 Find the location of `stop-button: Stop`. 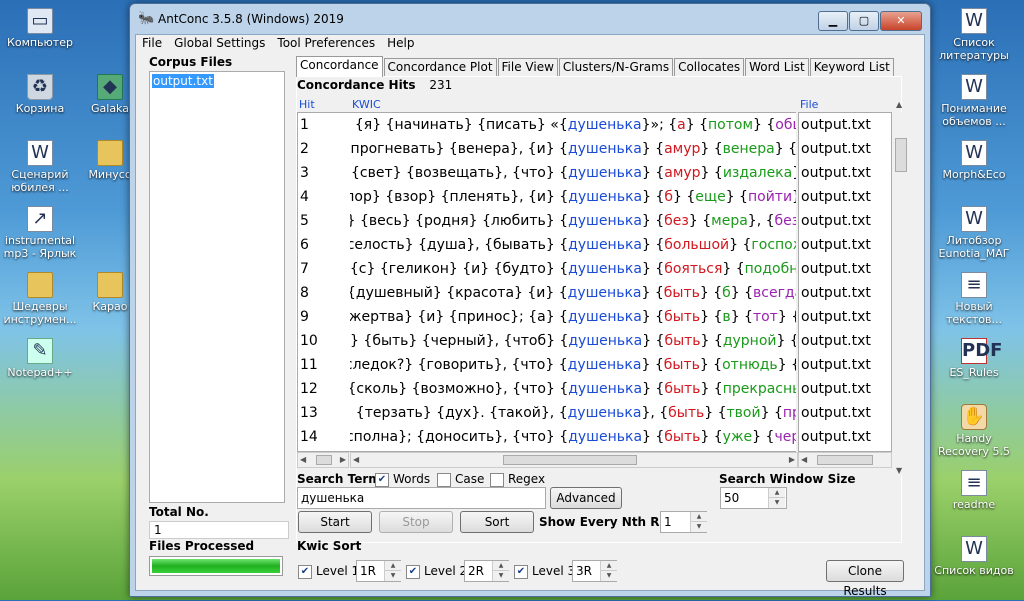

stop-button: Stop is located at coordinates (416, 522).